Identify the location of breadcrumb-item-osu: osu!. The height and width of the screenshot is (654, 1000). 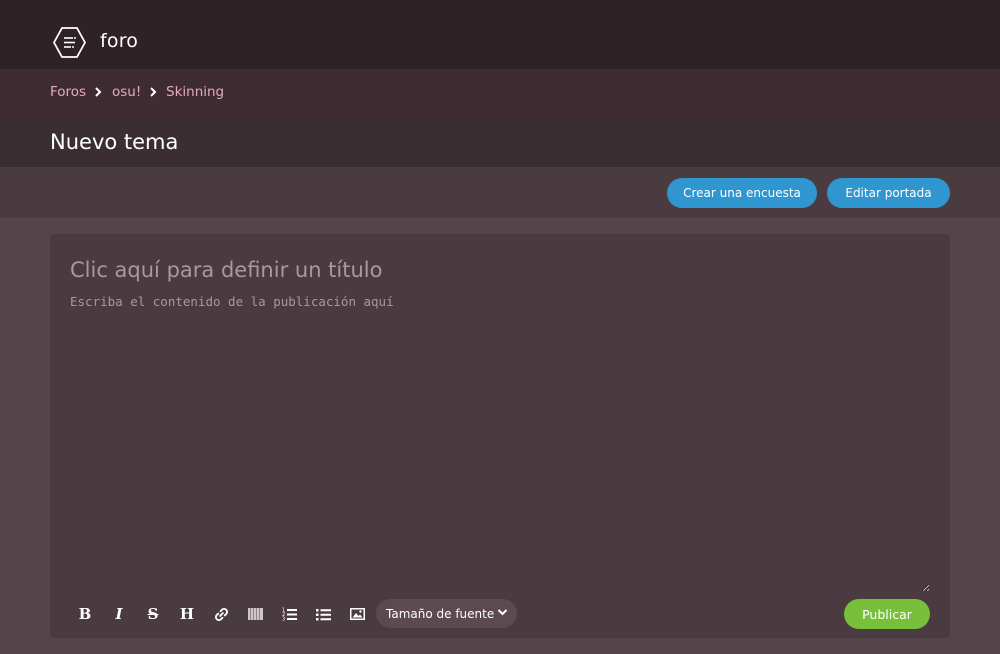
(126, 92).